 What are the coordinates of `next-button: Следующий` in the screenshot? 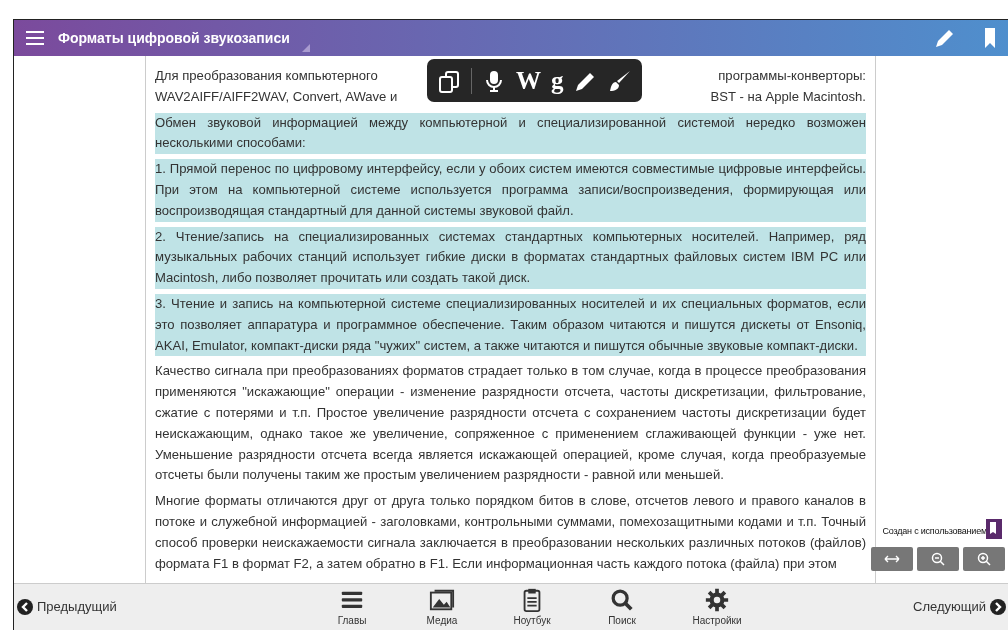 It's located at (959, 607).